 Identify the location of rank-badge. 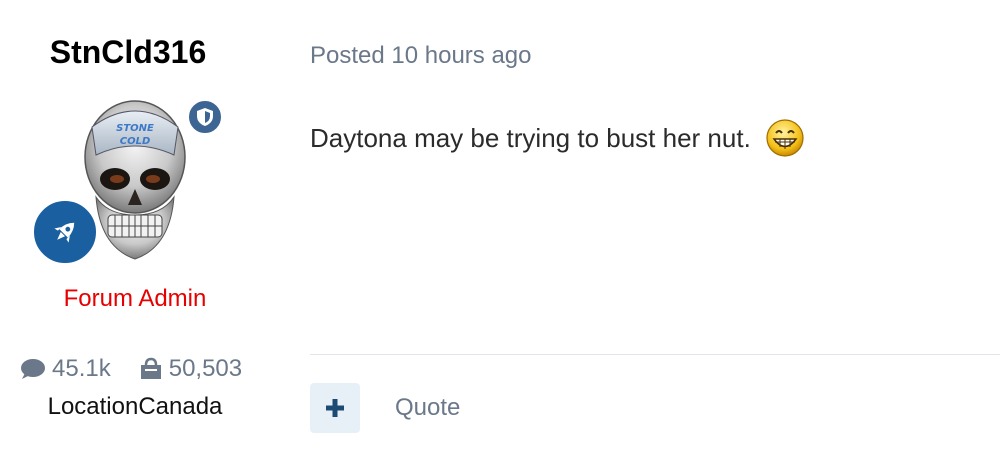
(65, 232).